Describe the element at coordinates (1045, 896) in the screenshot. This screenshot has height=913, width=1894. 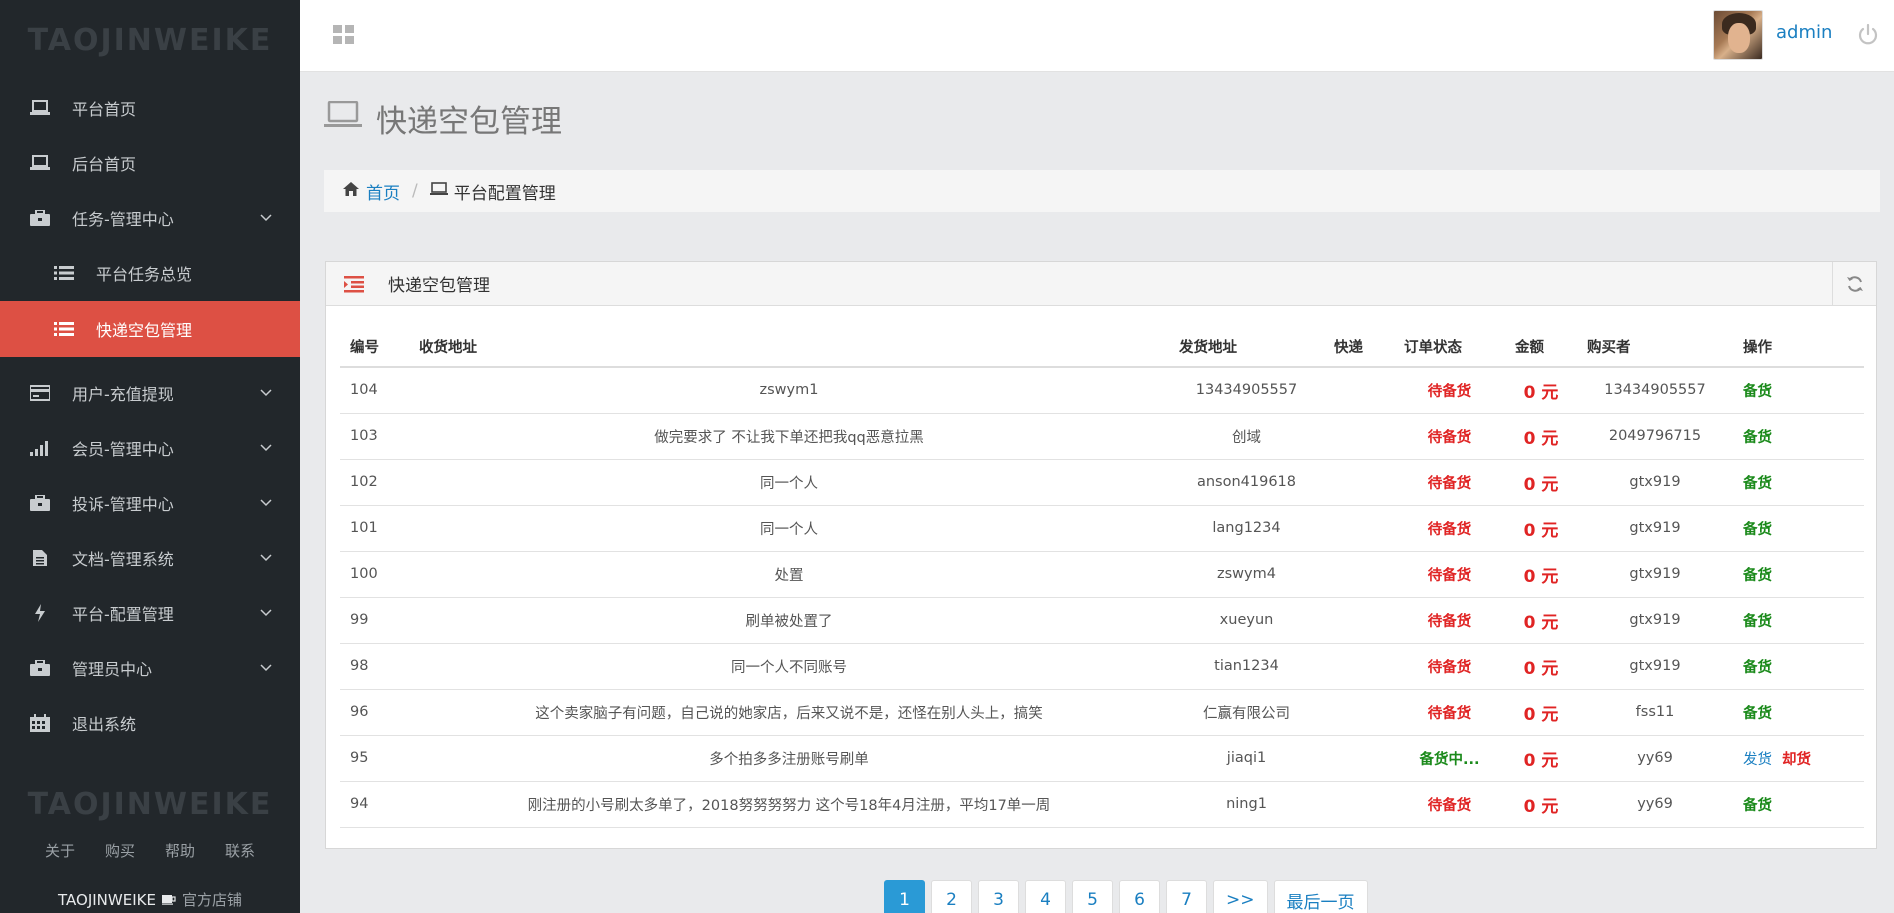
I see `page-4-button: 4` at that location.